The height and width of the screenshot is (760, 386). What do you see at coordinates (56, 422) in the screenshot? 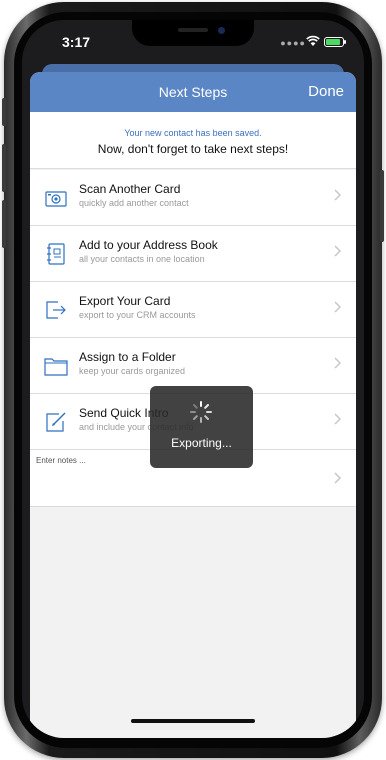
I see `compose-icon` at bounding box center [56, 422].